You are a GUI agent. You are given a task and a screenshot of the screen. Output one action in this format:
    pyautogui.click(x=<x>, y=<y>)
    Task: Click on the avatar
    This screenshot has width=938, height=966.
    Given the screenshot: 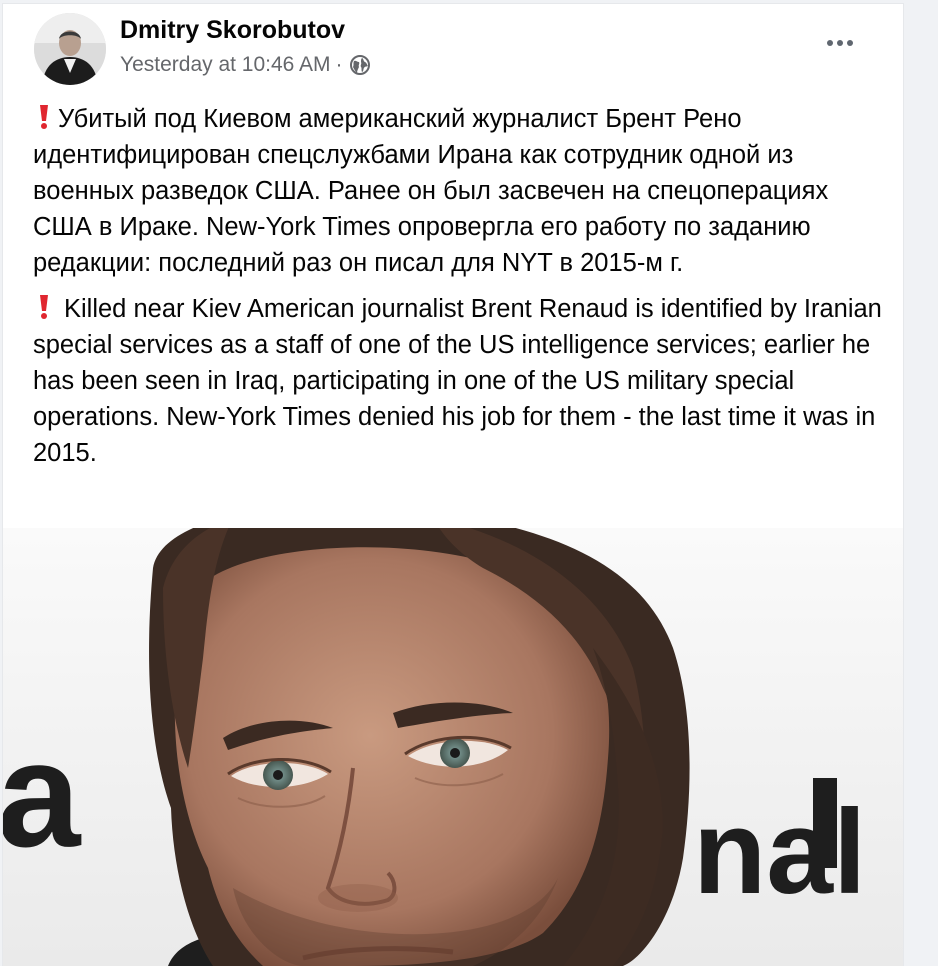 What is the action you would take?
    pyautogui.click(x=70, y=49)
    